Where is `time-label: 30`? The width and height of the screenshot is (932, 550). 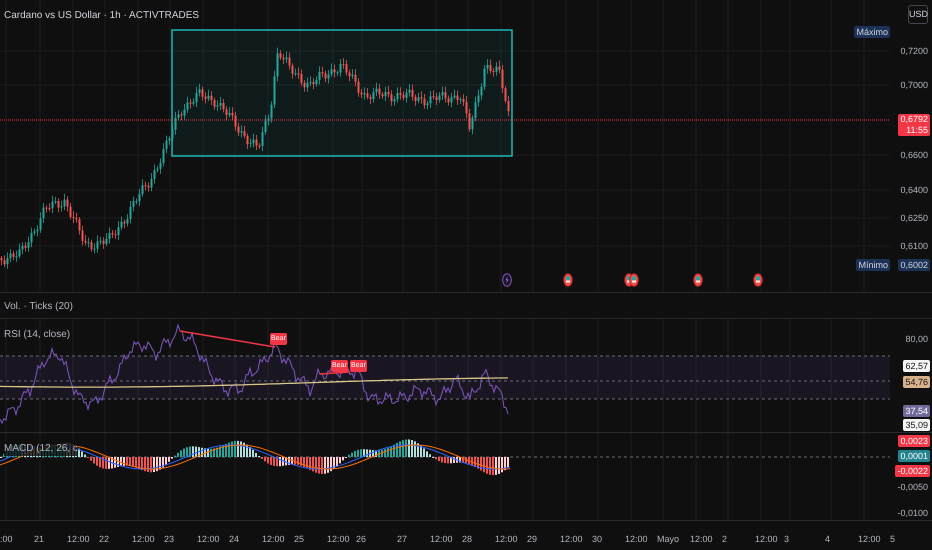
time-label: 30 is located at coordinates (597, 539).